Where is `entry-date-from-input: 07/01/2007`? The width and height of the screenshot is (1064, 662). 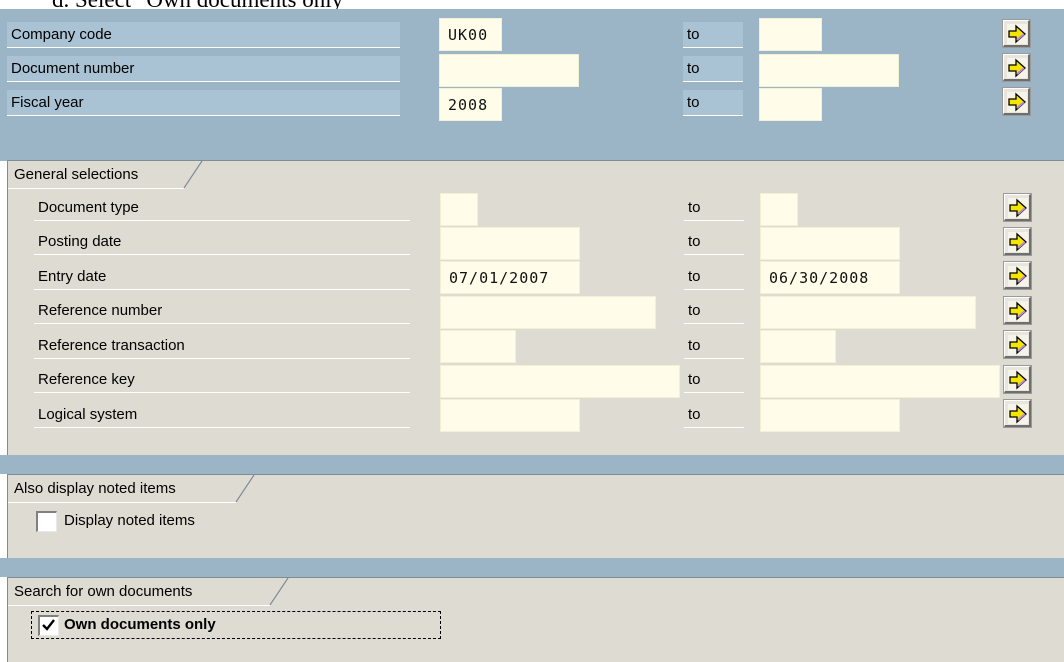
entry-date-from-input: 07/01/2007 is located at coordinates (510, 277).